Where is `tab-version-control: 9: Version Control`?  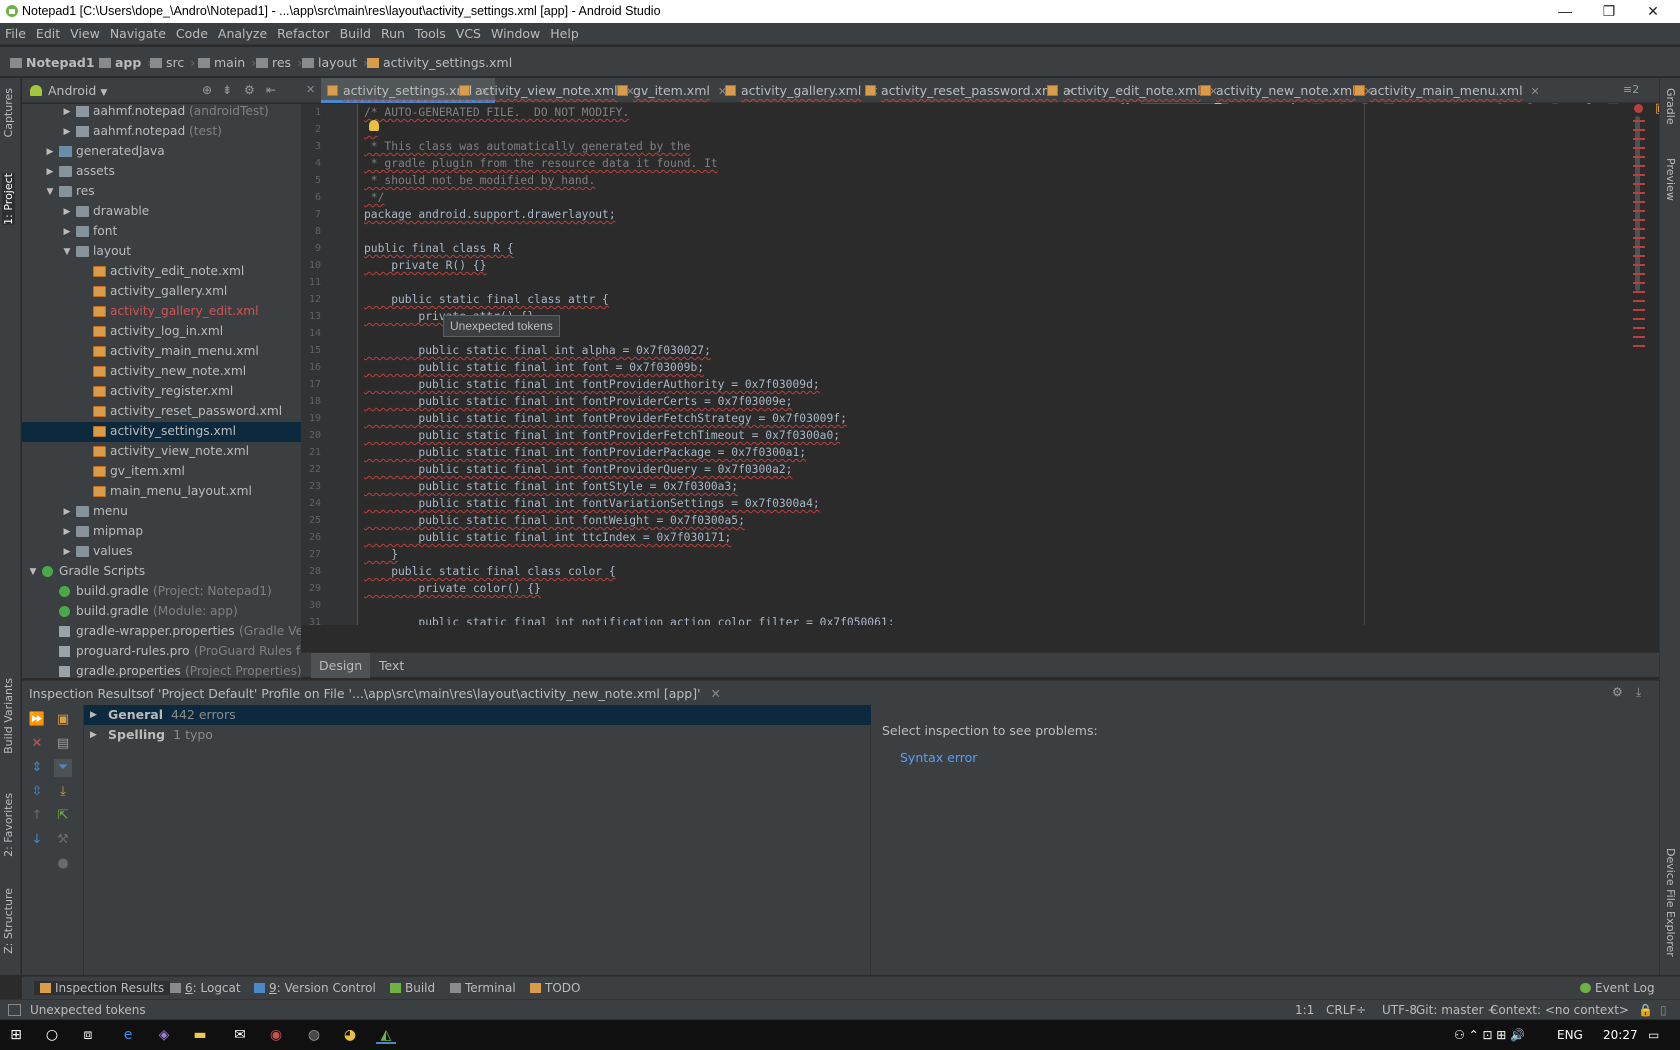 tab-version-control: 9: Version Control is located at coordinates (315, 988).